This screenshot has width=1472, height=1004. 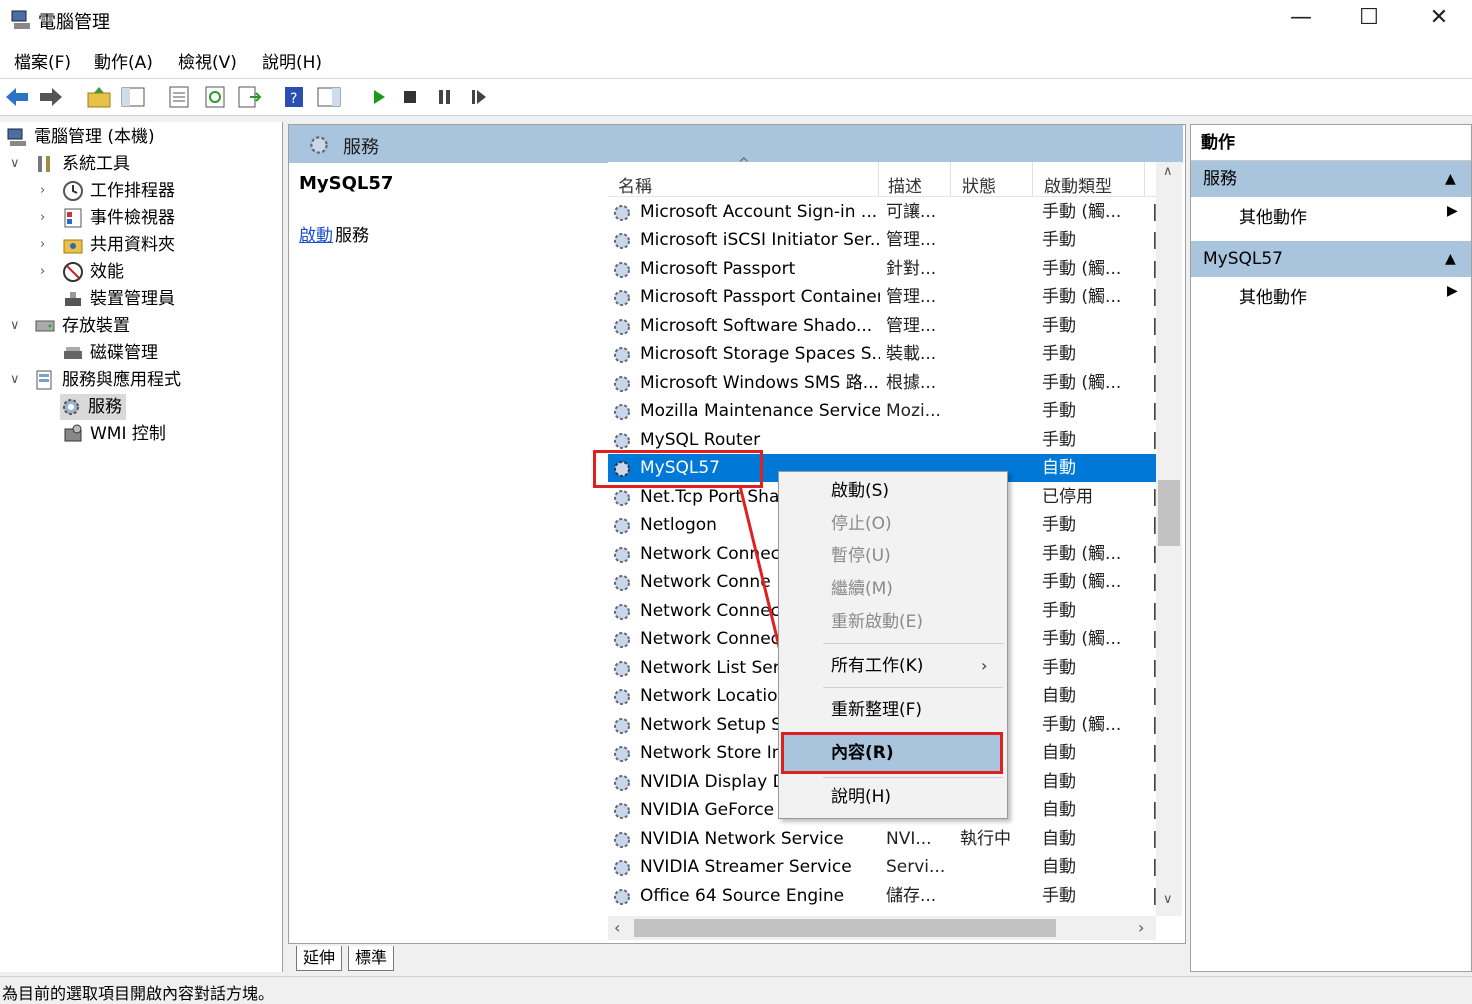 What do you see at coordinates (93, 407) in the screenshot?
I see `tree-services: 服務` at bounding box center [93, 407].